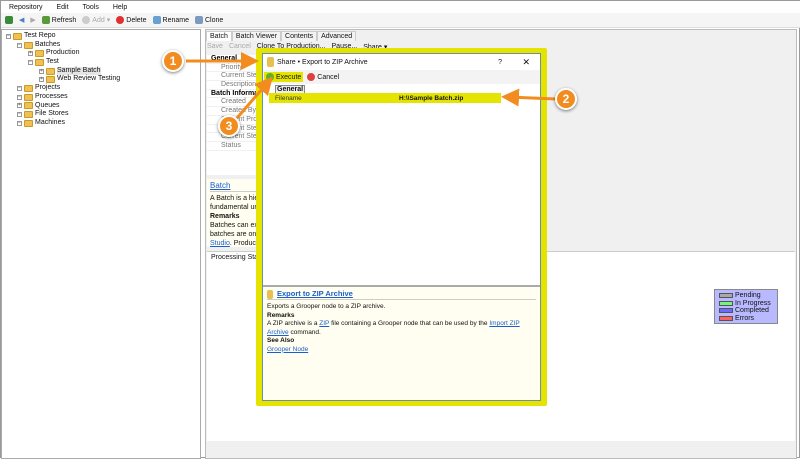 The height and width of the screenshot is (459, 800). I want to click on callout-2: 2, so click(566, 99).